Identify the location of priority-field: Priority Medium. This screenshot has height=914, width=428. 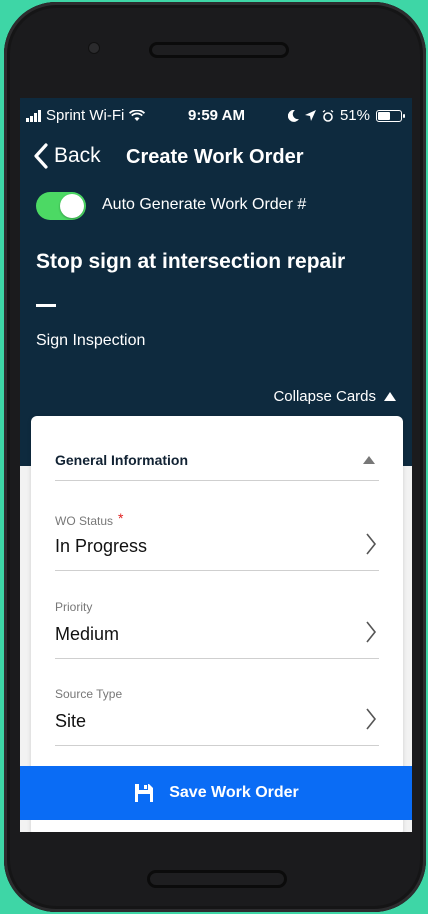
(217, 629).